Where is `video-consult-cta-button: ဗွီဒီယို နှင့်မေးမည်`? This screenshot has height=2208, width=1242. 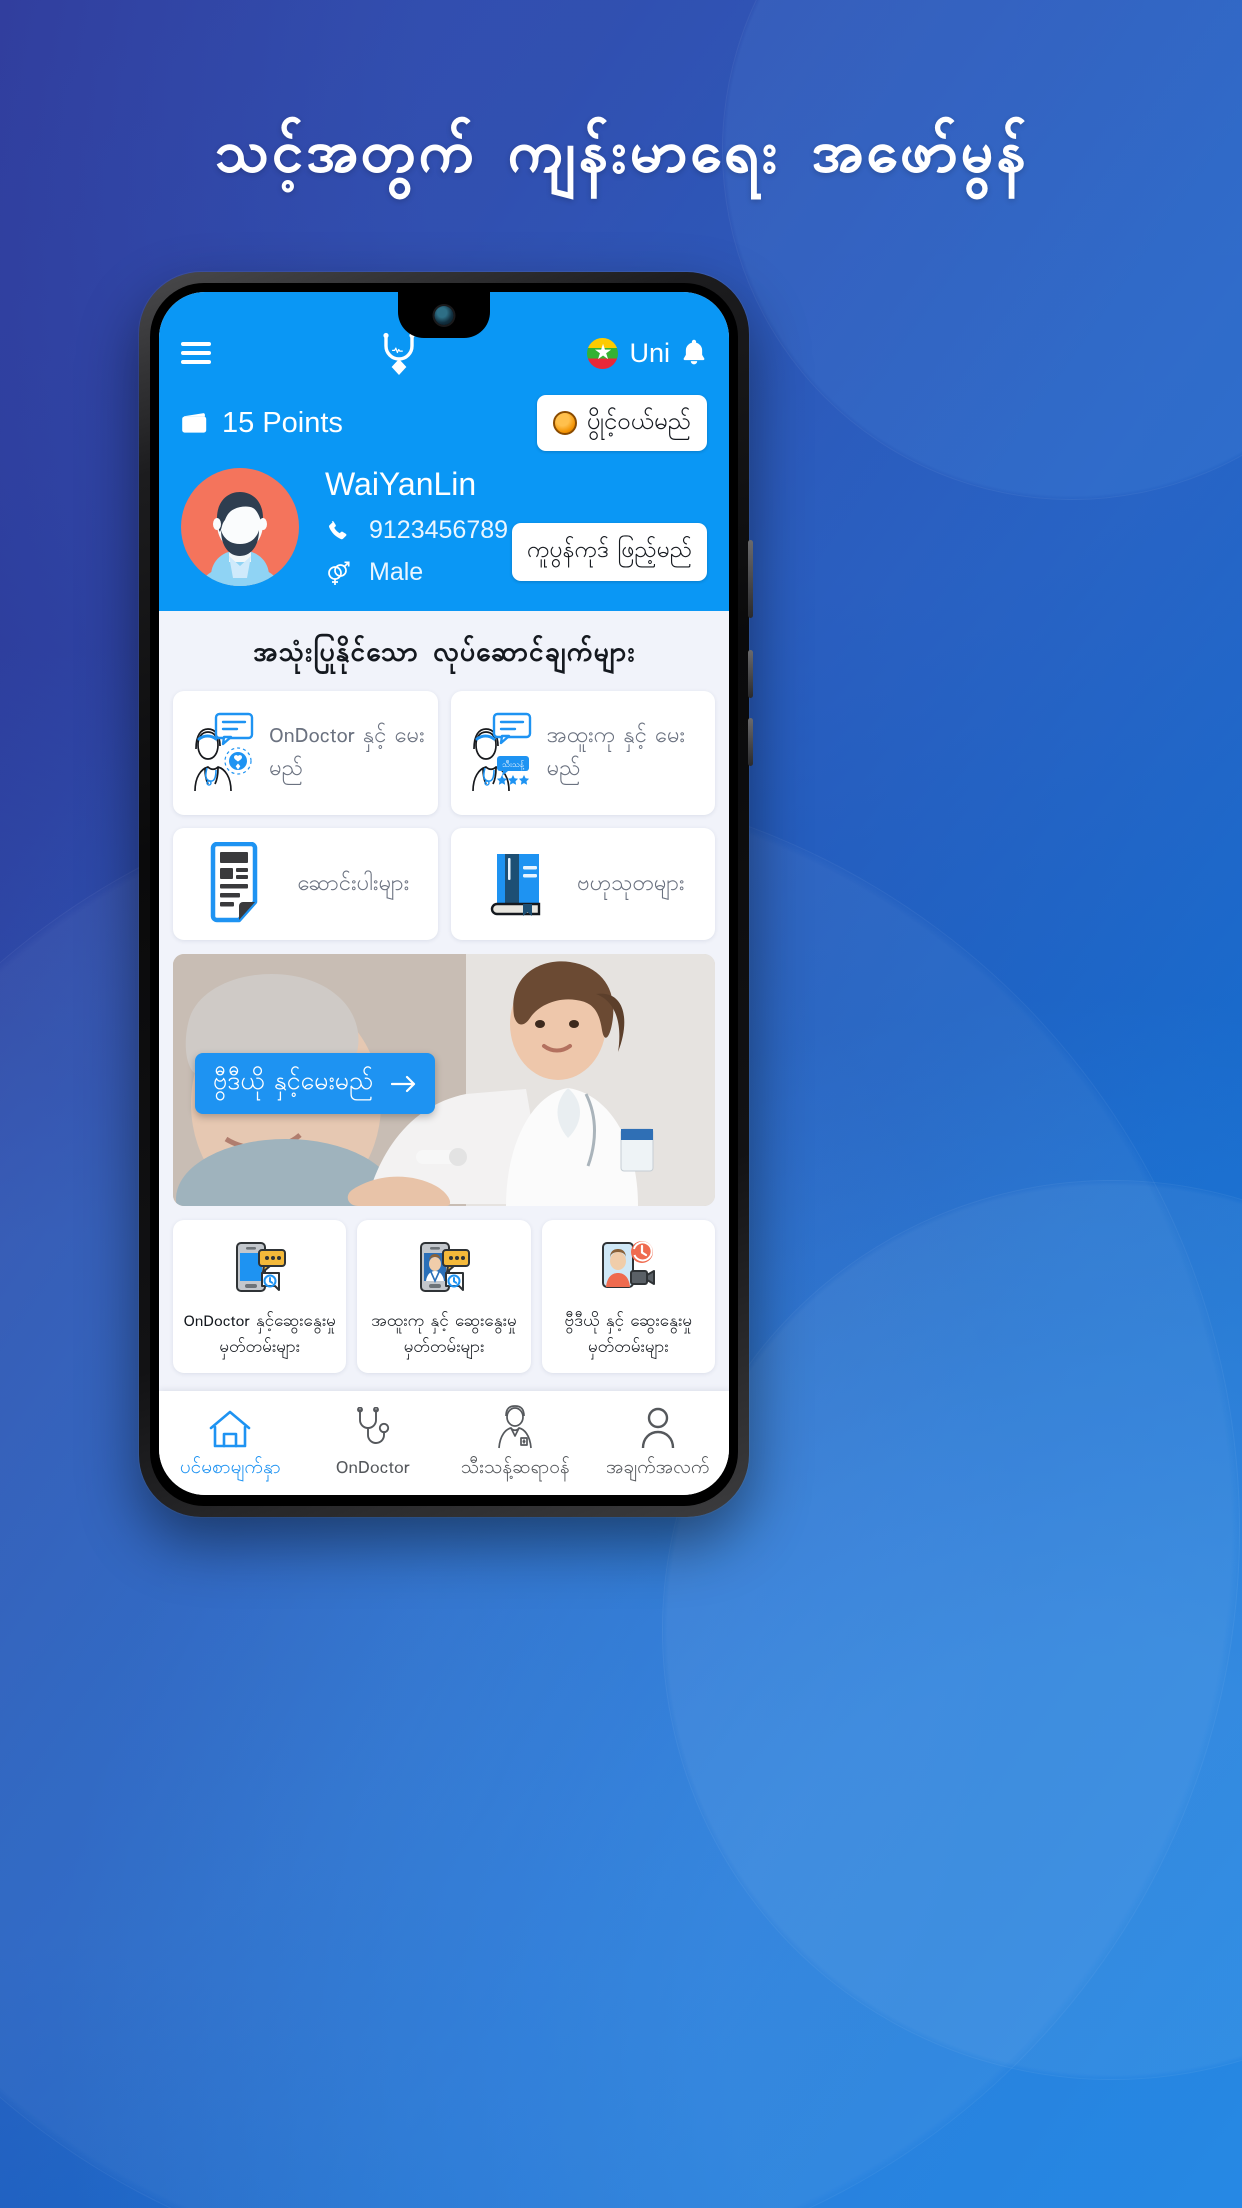
video-consult-cta-button: ဗွီဒီယို နှင့်မေးမည် is located at coordinates (315, 1083).